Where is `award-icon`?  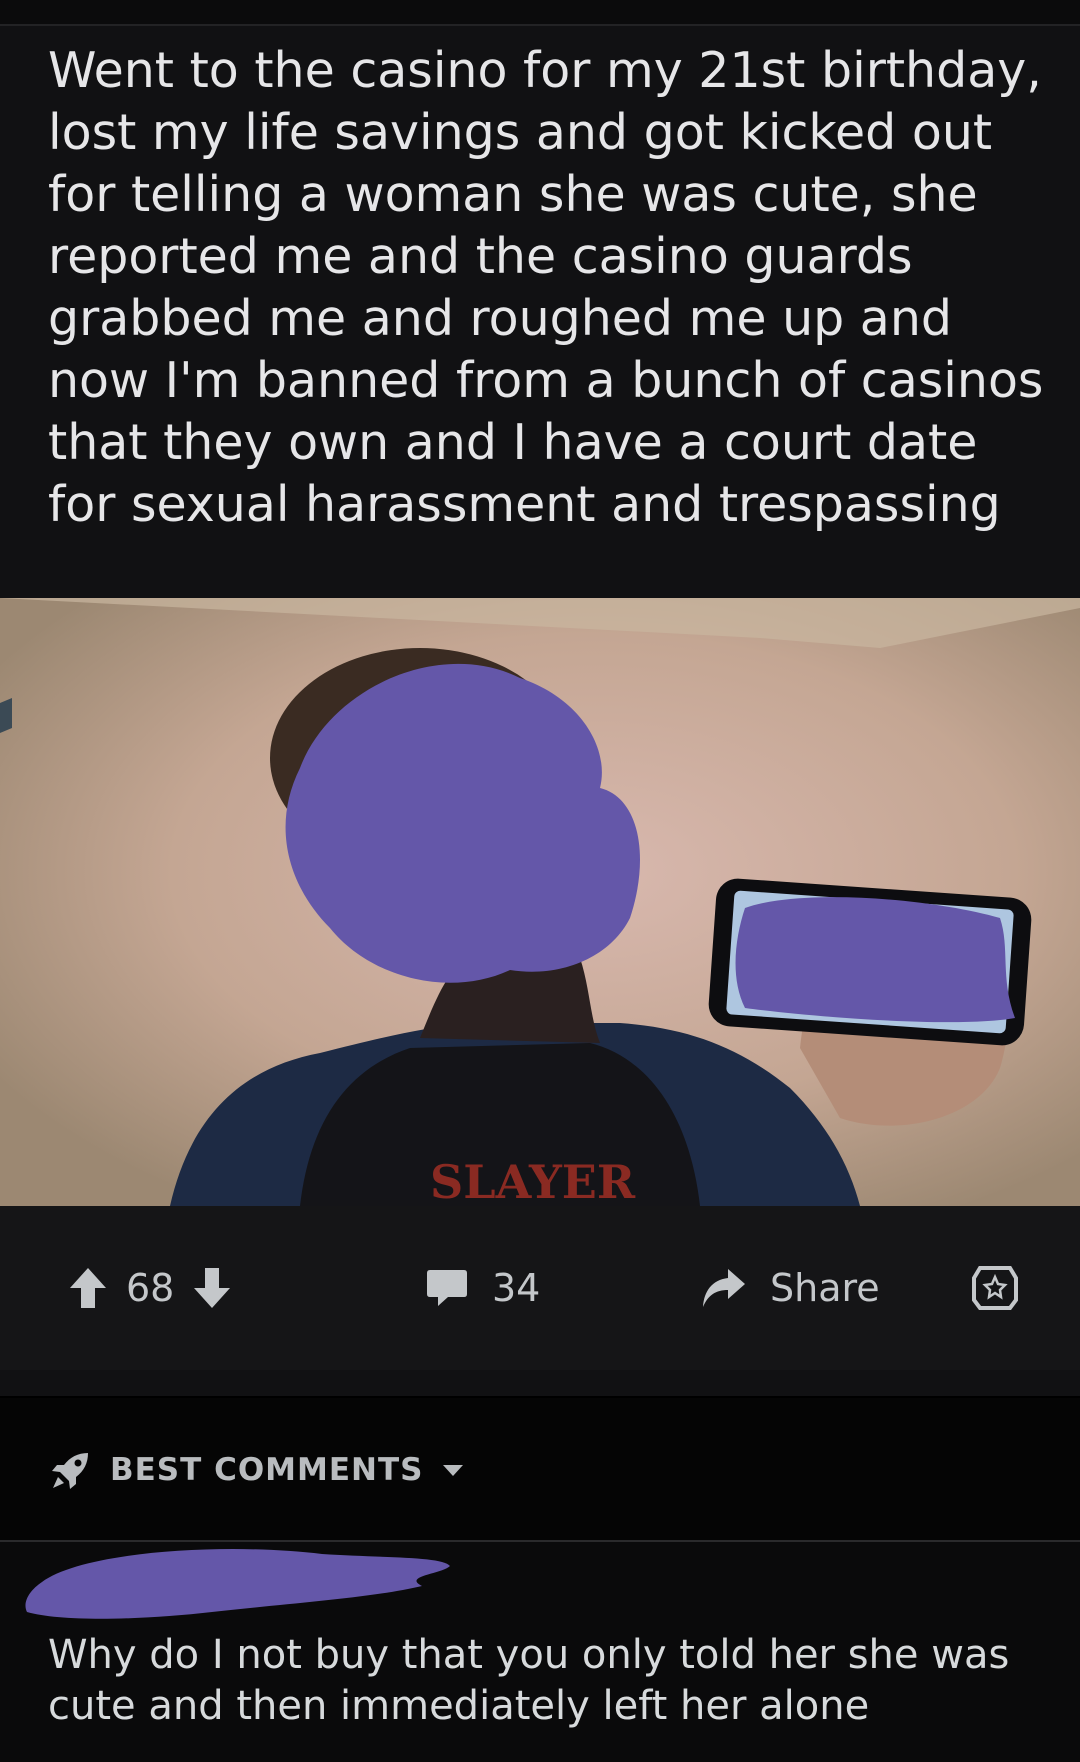
award-icon is located at coordinates (995, 1288).